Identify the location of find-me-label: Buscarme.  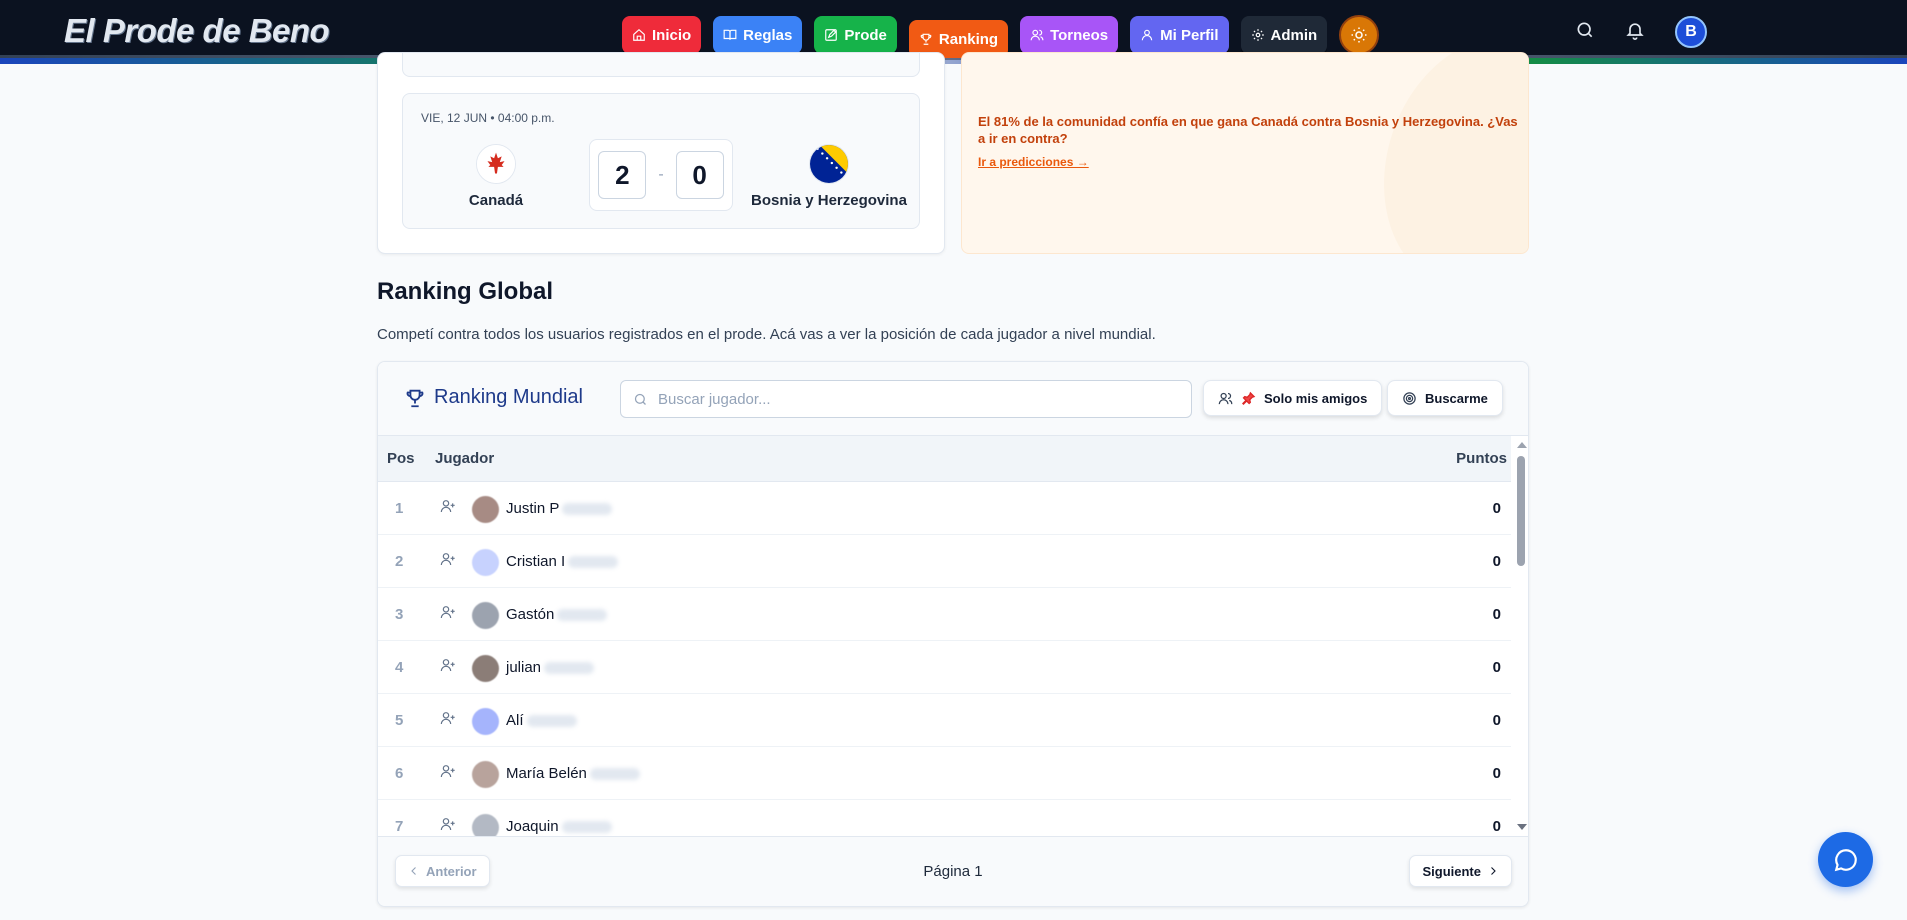
(1456, 398).